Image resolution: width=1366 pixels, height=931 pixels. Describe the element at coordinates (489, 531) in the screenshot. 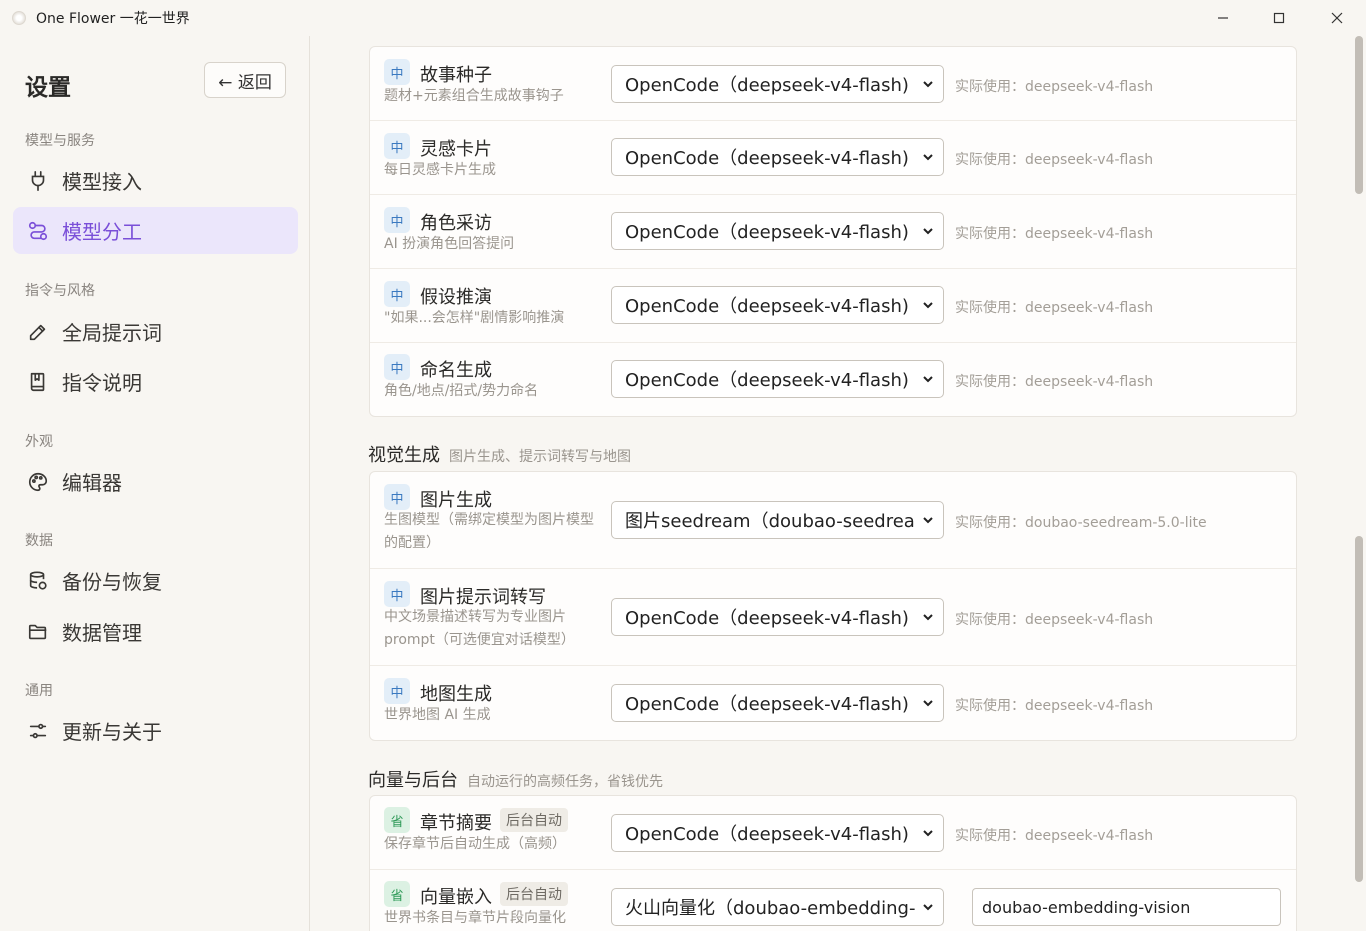

I see `task-desc: 生图模型（需绑定模型为图片模型的配置）` at that location.